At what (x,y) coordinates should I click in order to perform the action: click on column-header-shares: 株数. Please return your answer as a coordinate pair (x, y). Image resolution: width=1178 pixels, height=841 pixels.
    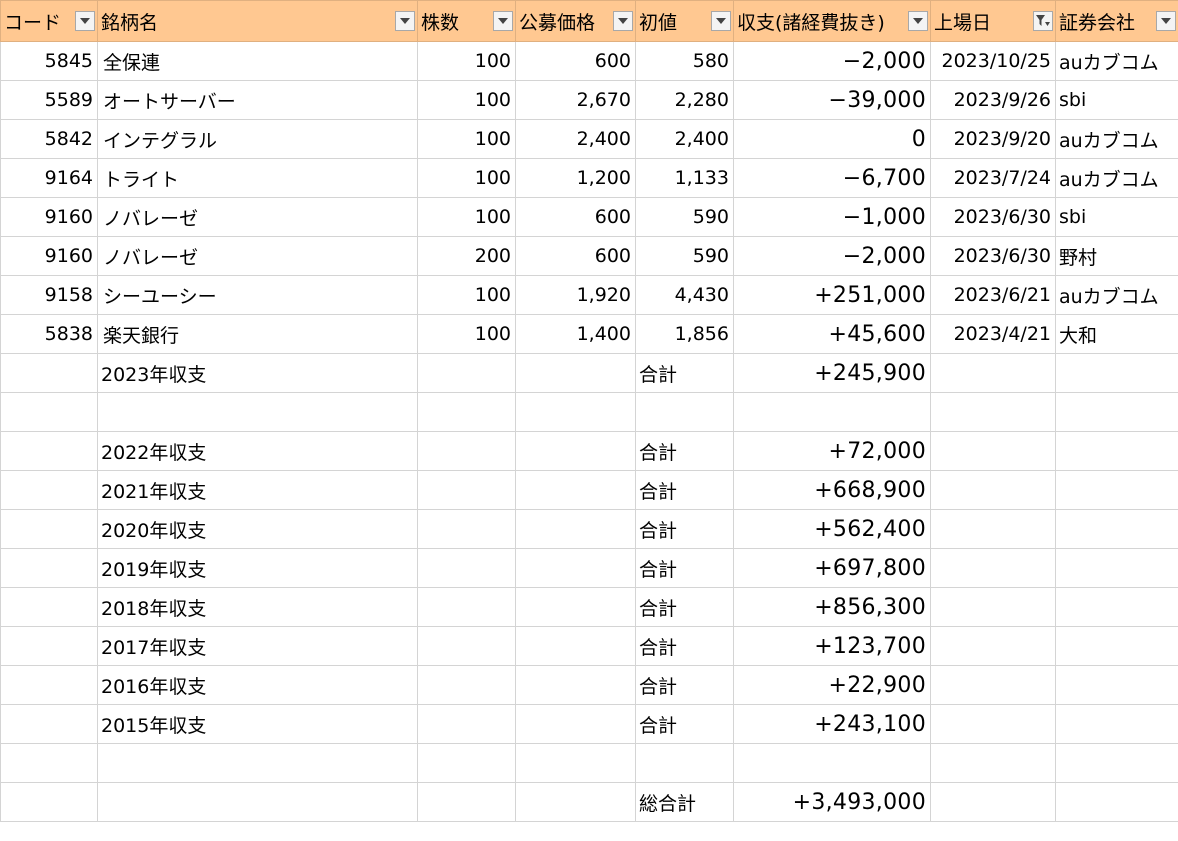
    Looking at the image, I should click on (466, 21).